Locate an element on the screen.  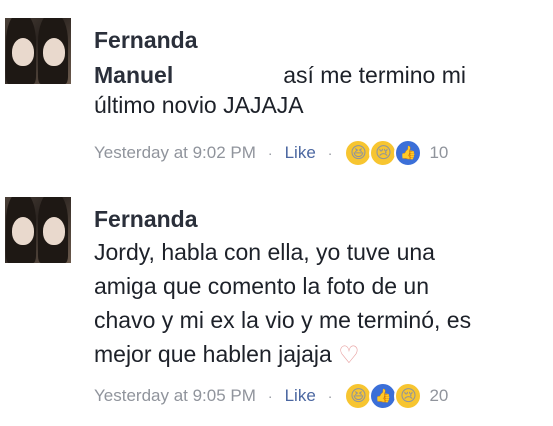
reactions: 😆 👍 😢 20 is located at coordinates (396, 395).